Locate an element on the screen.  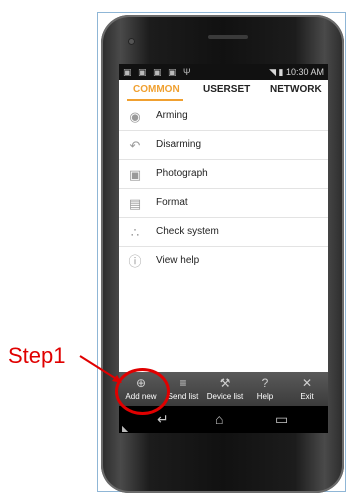
highlight-circle is located at coordinates (142, 391).